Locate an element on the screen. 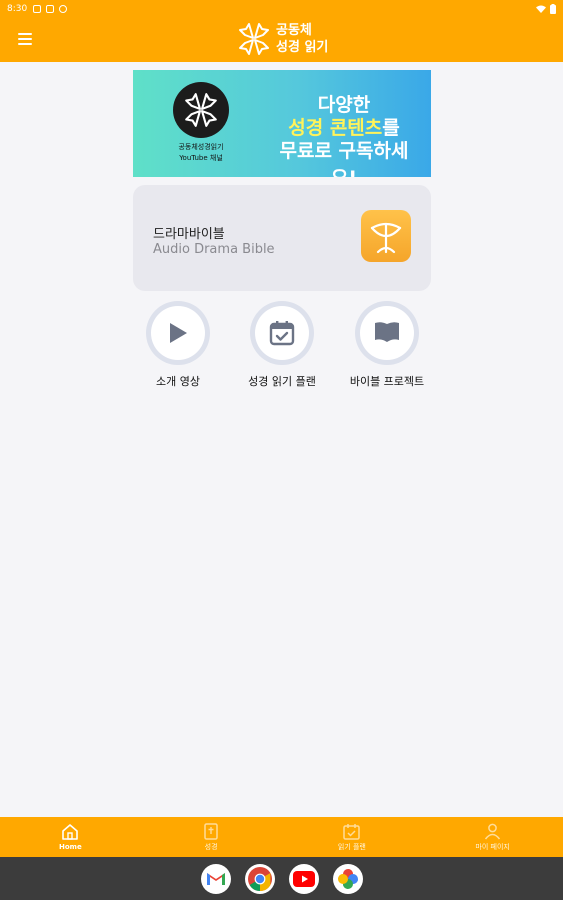  bible-project-button: 바이블 프로젝트 is located at coordinates (387, 346).